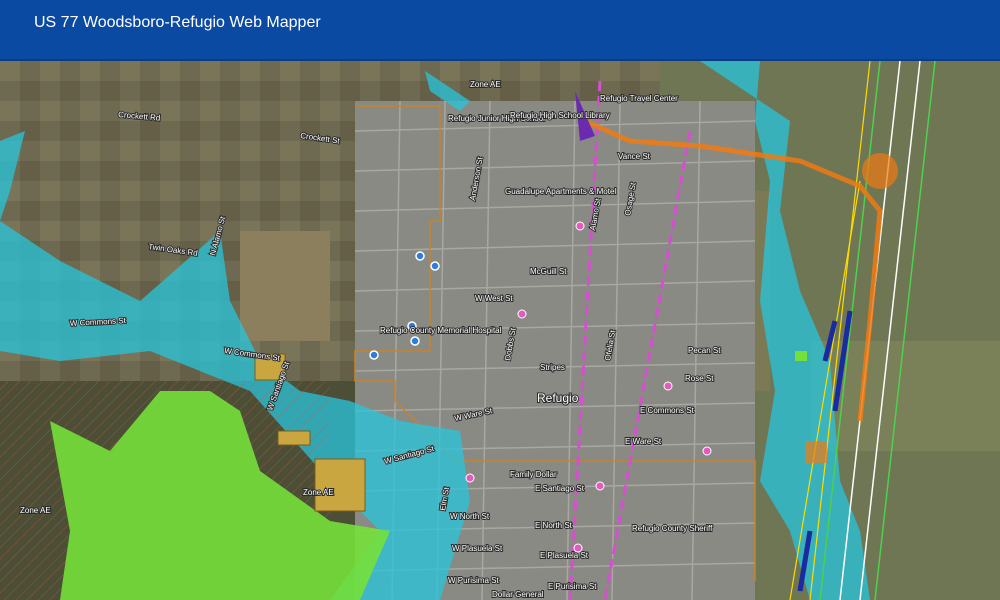 The width and height of the screenshot is (1000, 600). Describe the element at coordinates (560, 488) in the screenshot. I see `road-label: E Santiago St` at that location.